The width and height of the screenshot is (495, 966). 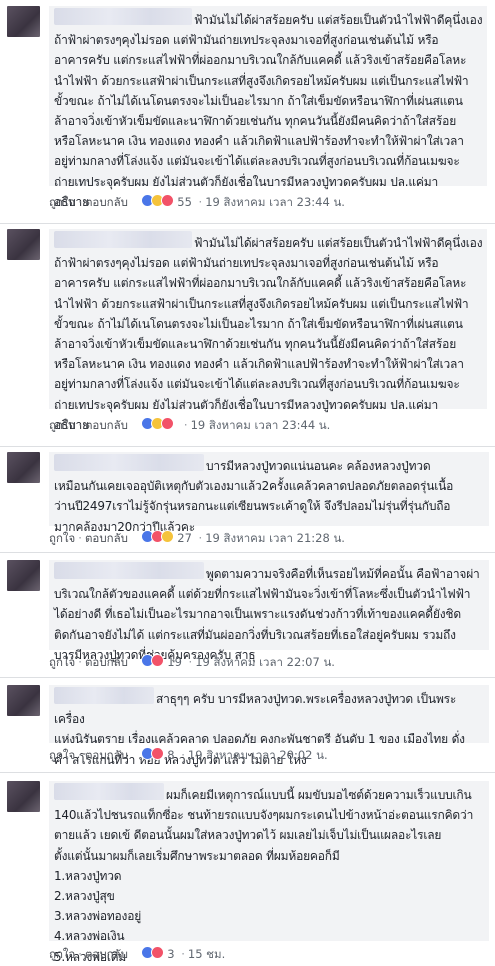 What do you see at coordinates (265, 662) in the screenshot?
I see `timestamp: 19 สิงหาคม เวลา 22:07 น.` at bounding box center [265, 662].